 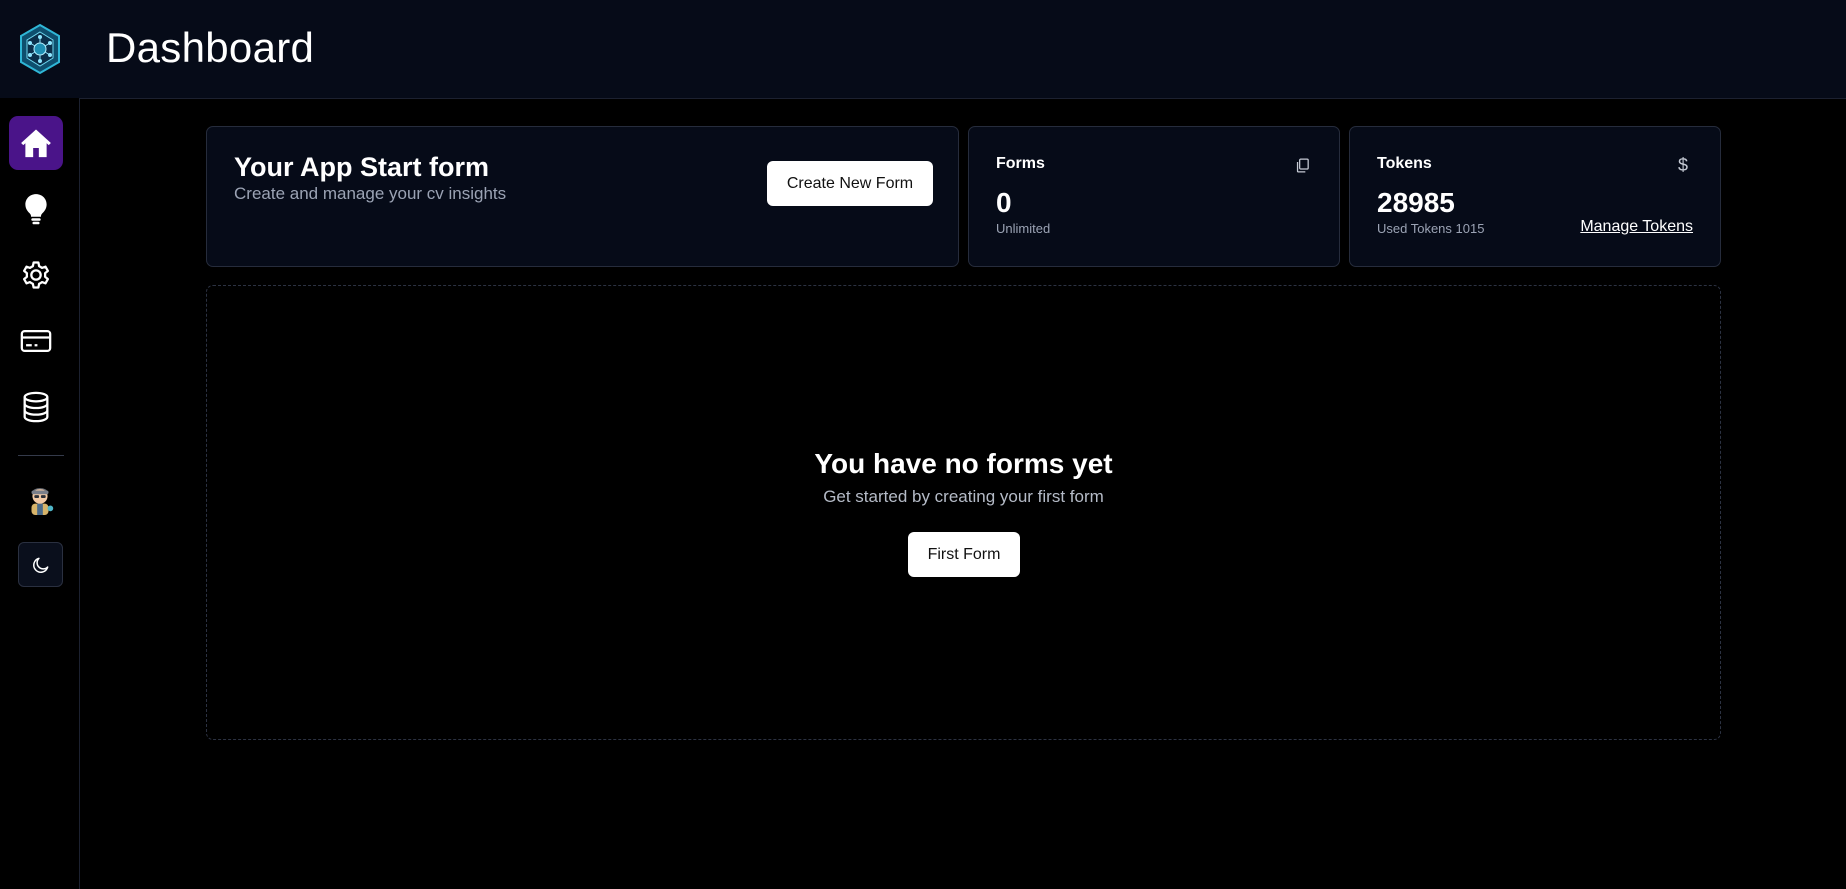 What do you see at coordinates (964, 554) in the screenshot?
I see `first-form-button: First Form` at bounding box center [964, 554].